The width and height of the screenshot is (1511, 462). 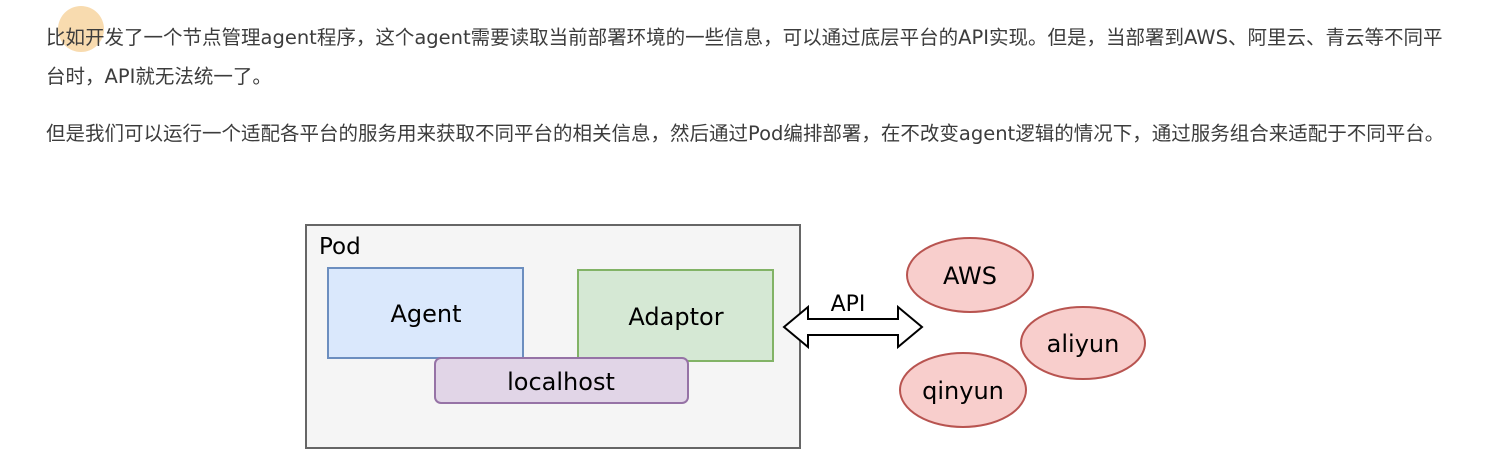 I want to click on api-label: API, so click(x=848, y=304).